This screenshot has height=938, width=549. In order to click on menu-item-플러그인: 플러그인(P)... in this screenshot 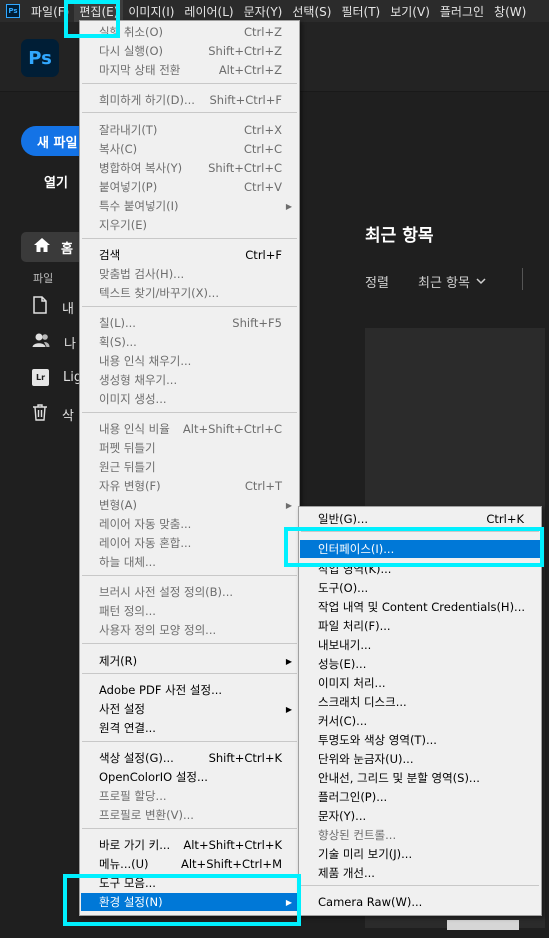, I will do `click(420, 797)`.